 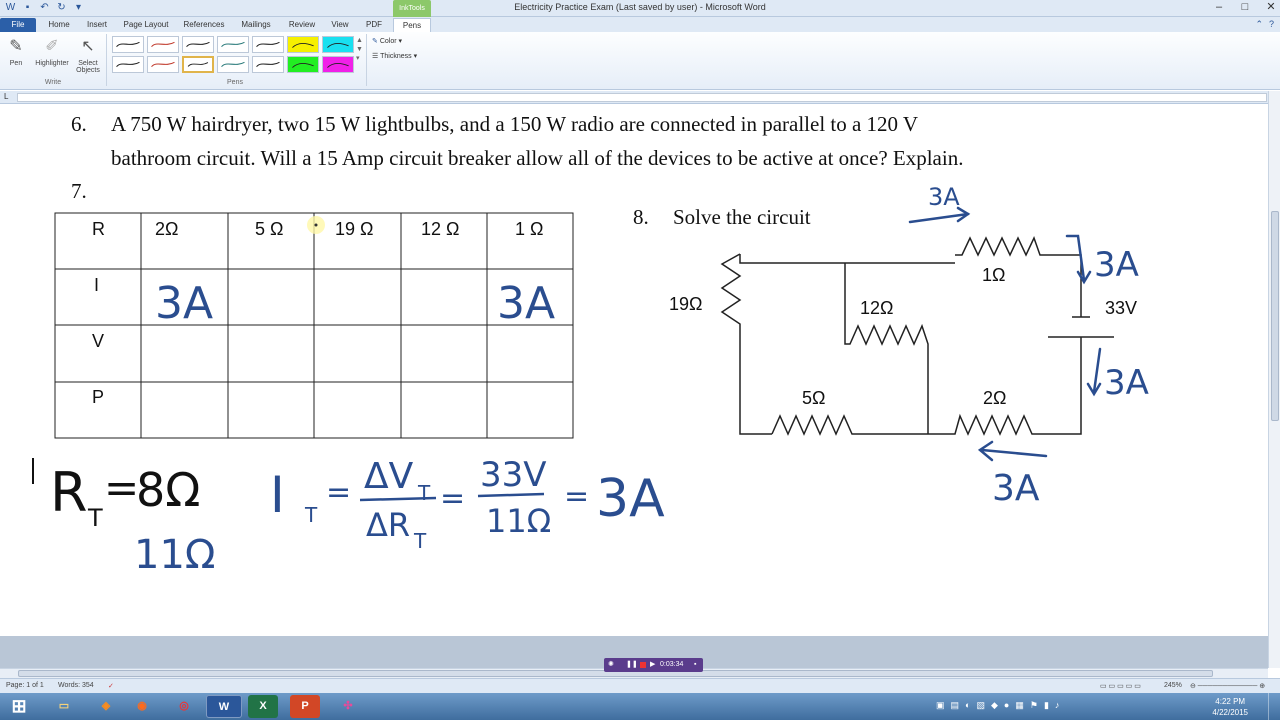 What do you see at coordinates (643, 665) in the screenshot?
I see `stop-icon` at bounding box center [643, 665].